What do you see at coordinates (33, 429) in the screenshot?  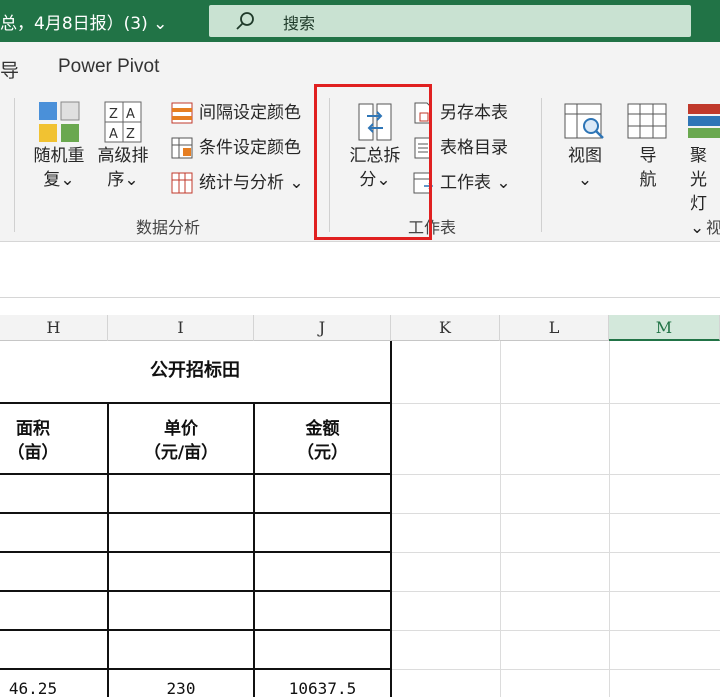 I see `header-area-label: 面积` at bounding box center [33, 429].